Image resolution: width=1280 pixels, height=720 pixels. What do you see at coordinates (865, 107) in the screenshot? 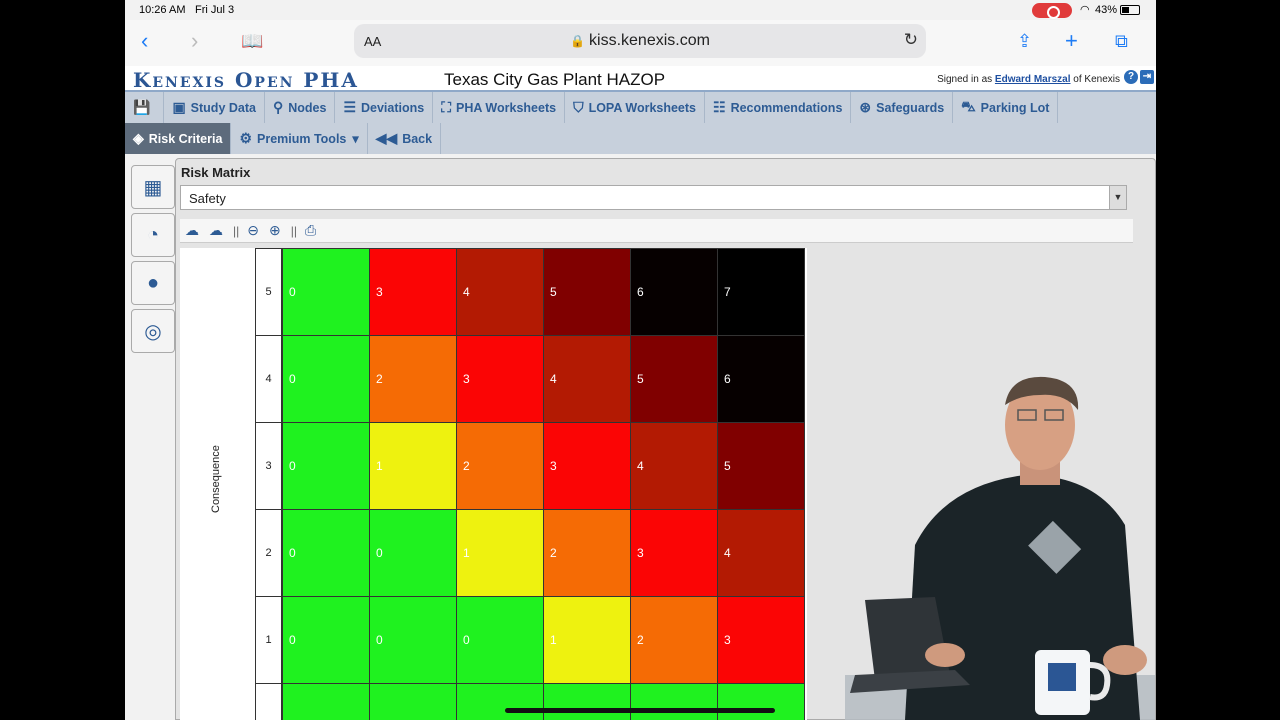
I see `lifebuoy-icon: ⊛` at bounding box center [865, 107].